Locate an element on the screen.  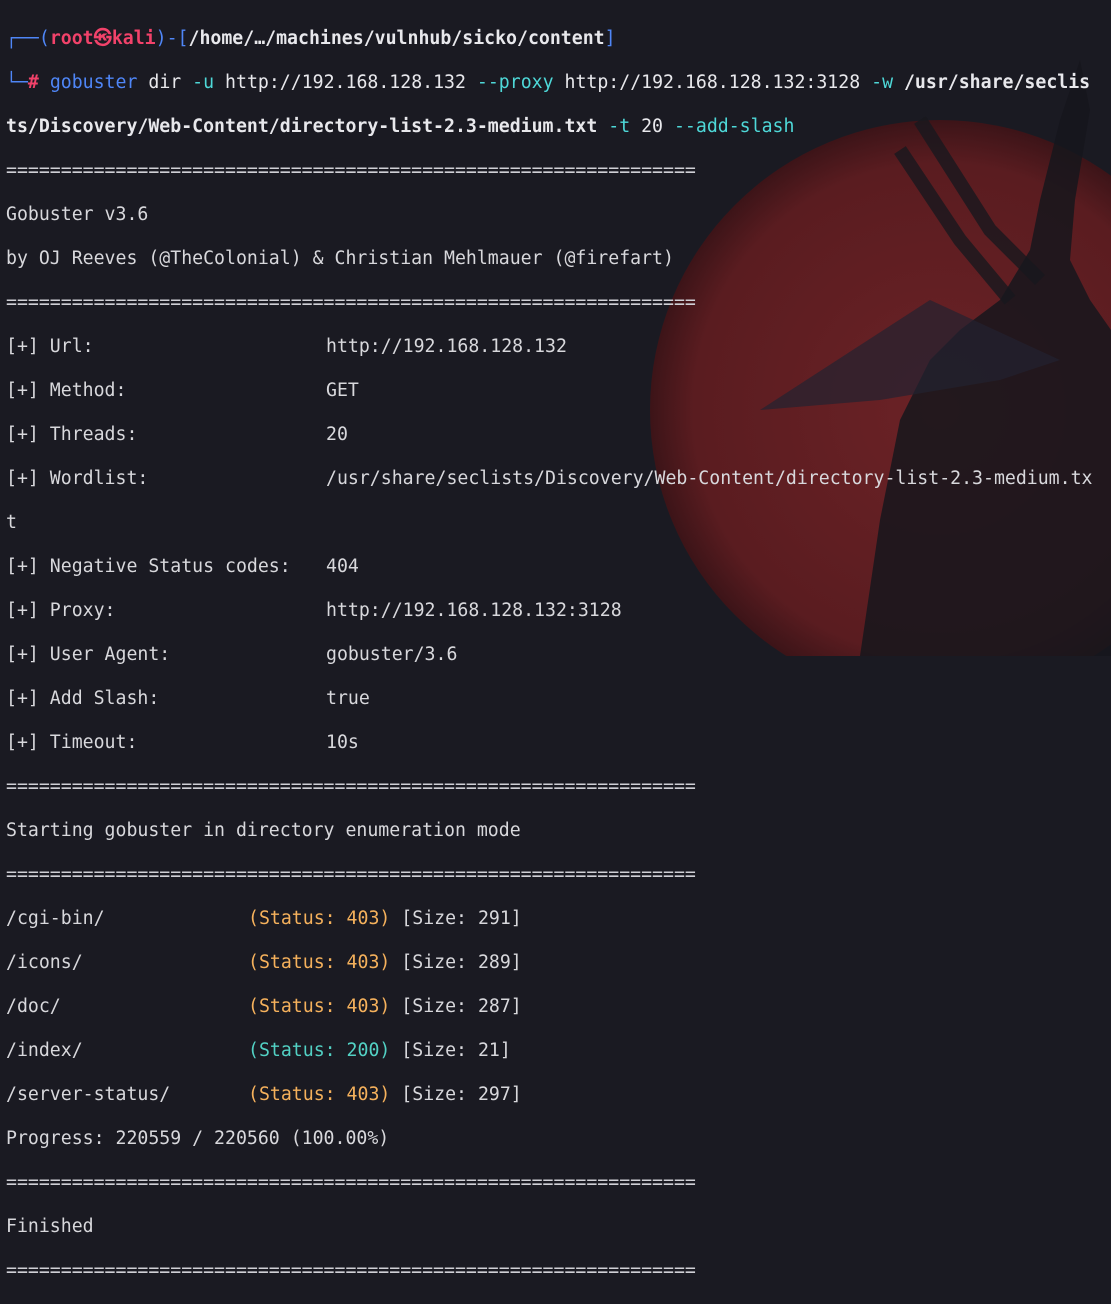
command-sub: dir is located at coordinates (159, 82).